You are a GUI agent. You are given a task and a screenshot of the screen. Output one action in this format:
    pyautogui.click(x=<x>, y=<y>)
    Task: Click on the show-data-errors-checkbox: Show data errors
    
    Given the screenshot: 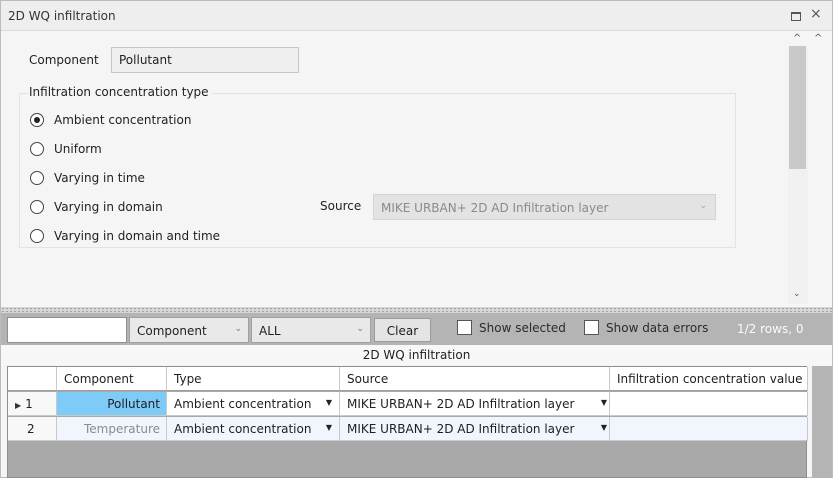 What is the action you would take?
    pyautogui.click(x=646, y=327)
    